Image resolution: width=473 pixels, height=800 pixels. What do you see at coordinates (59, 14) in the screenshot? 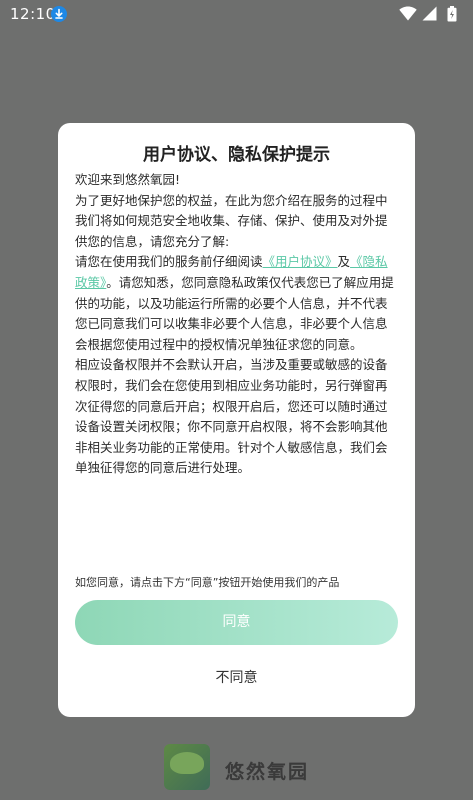
I see `download-icon` at bounding box center [59, 14].